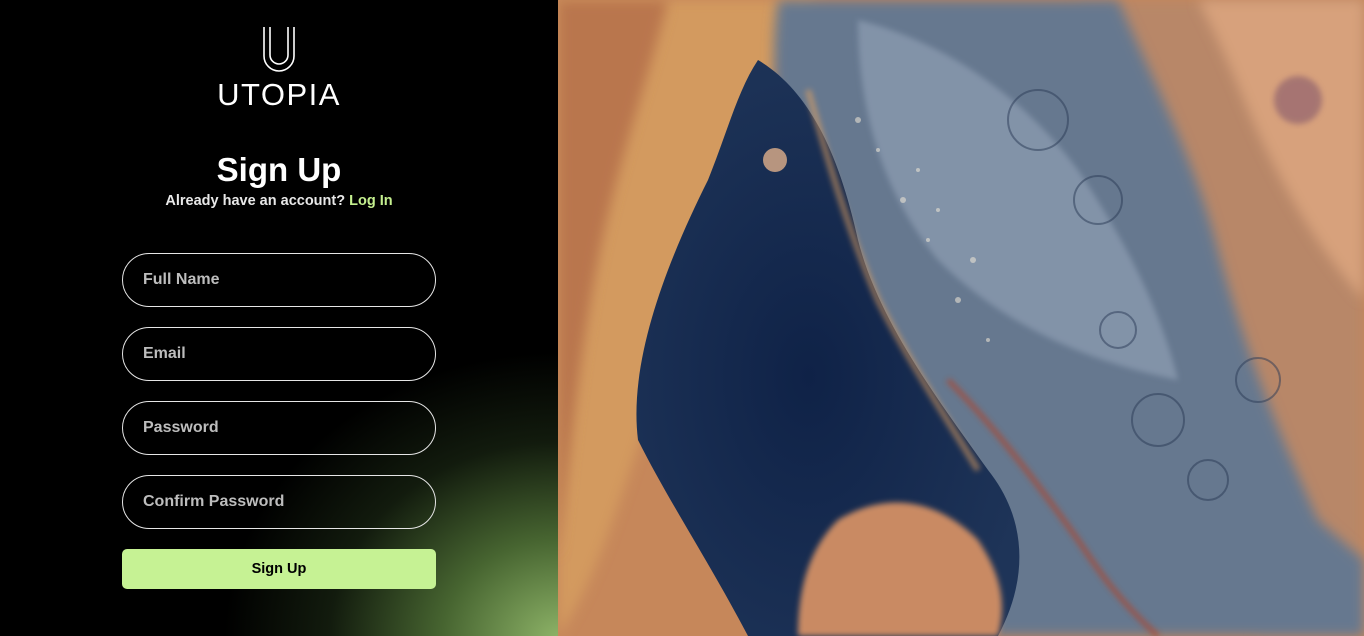  Describe the element at coordinates (255, 201) in the screenshot. I see `login-prompt-text: Already have an account?` at that location.